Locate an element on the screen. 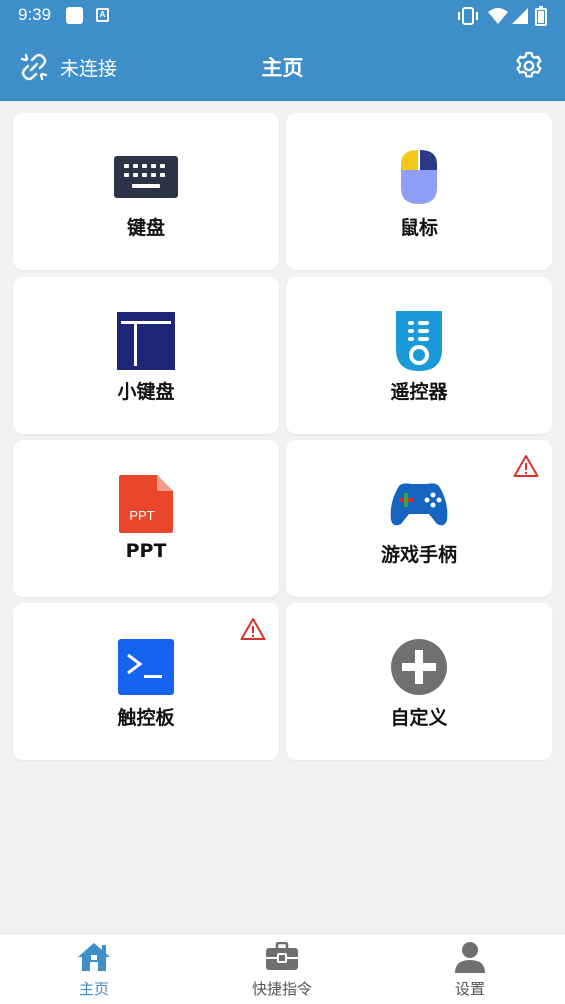 The image size is (565, 1004). gamepad-icon is located at coordinates (419, 504).